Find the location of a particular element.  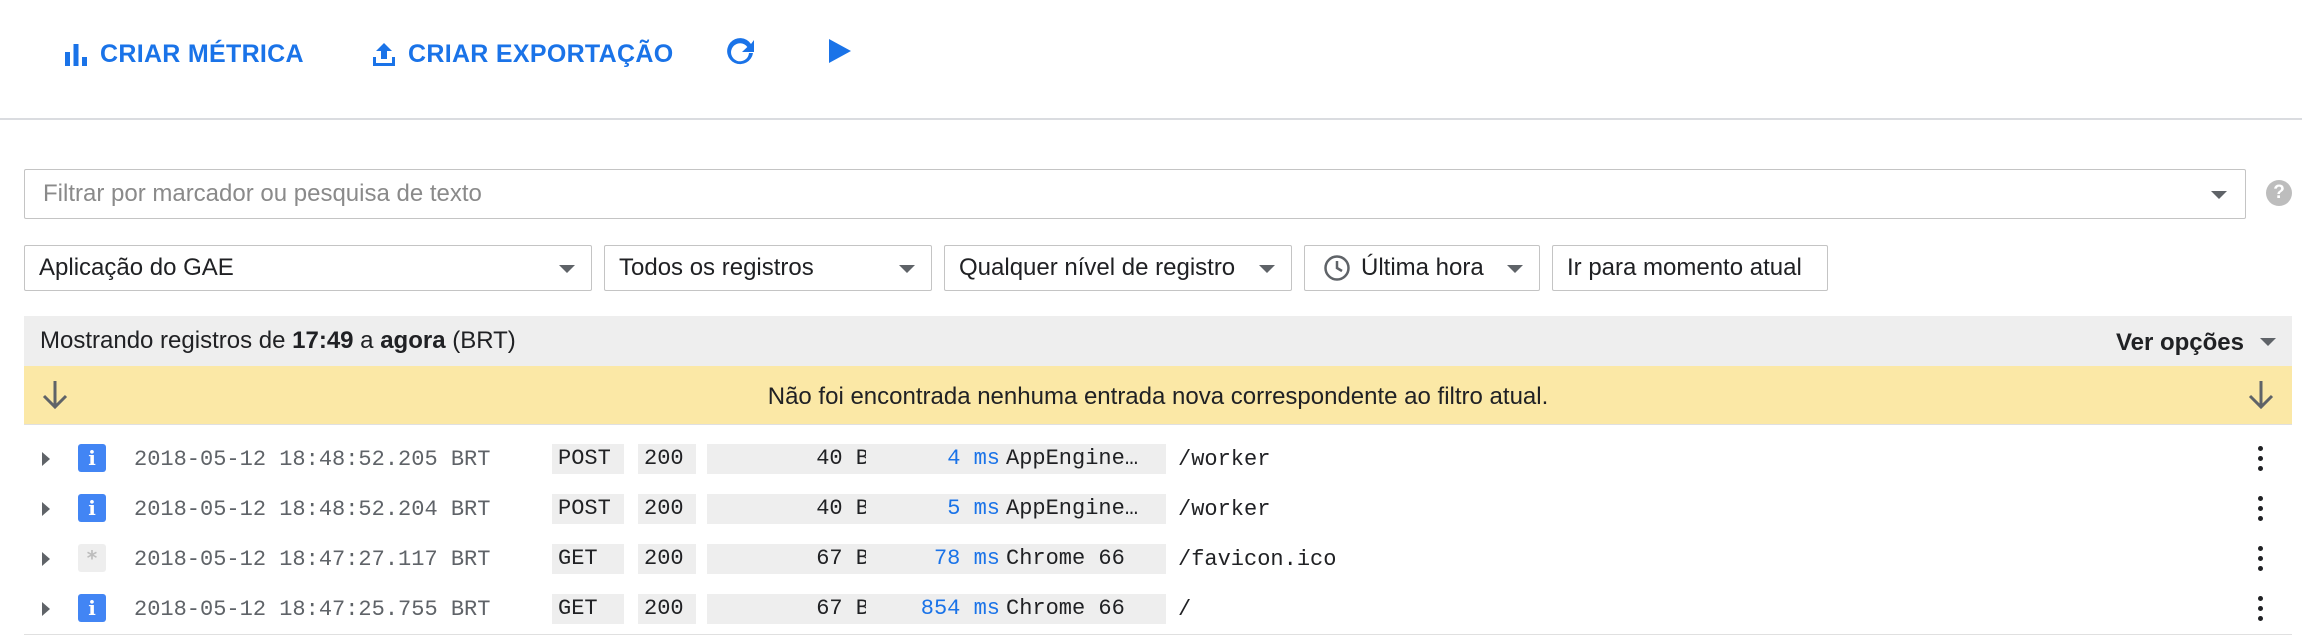

resource-selector-label: Aplicação do GAE is located at coordinates (136, 267).